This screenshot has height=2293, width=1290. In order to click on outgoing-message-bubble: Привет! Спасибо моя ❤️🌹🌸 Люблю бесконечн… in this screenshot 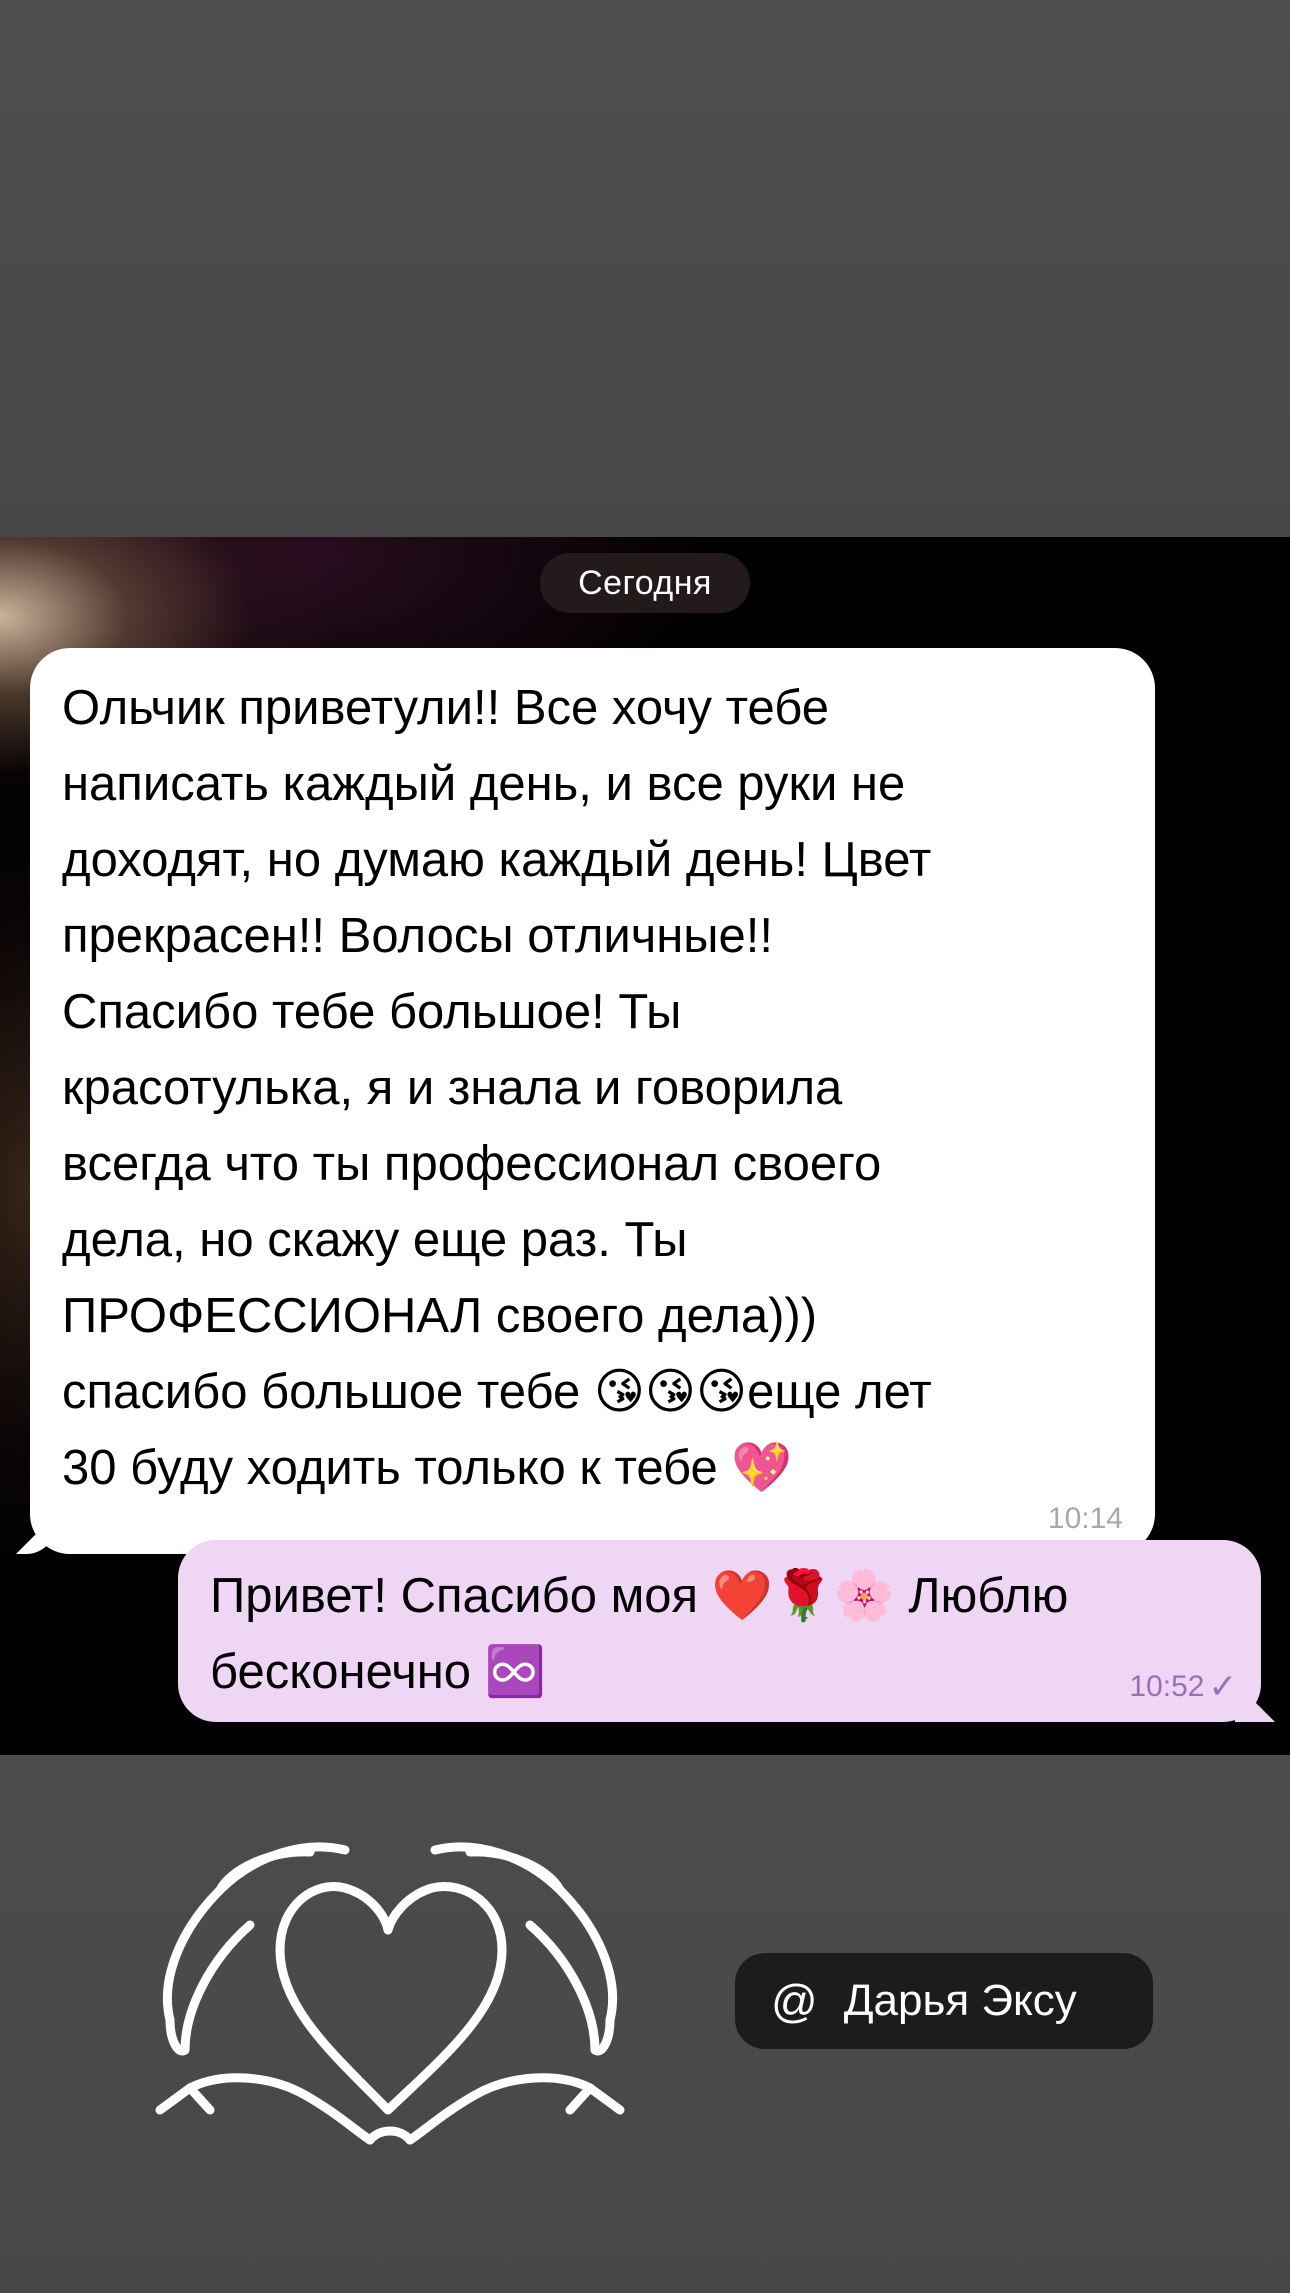, I will do `click(719, 1631)`.